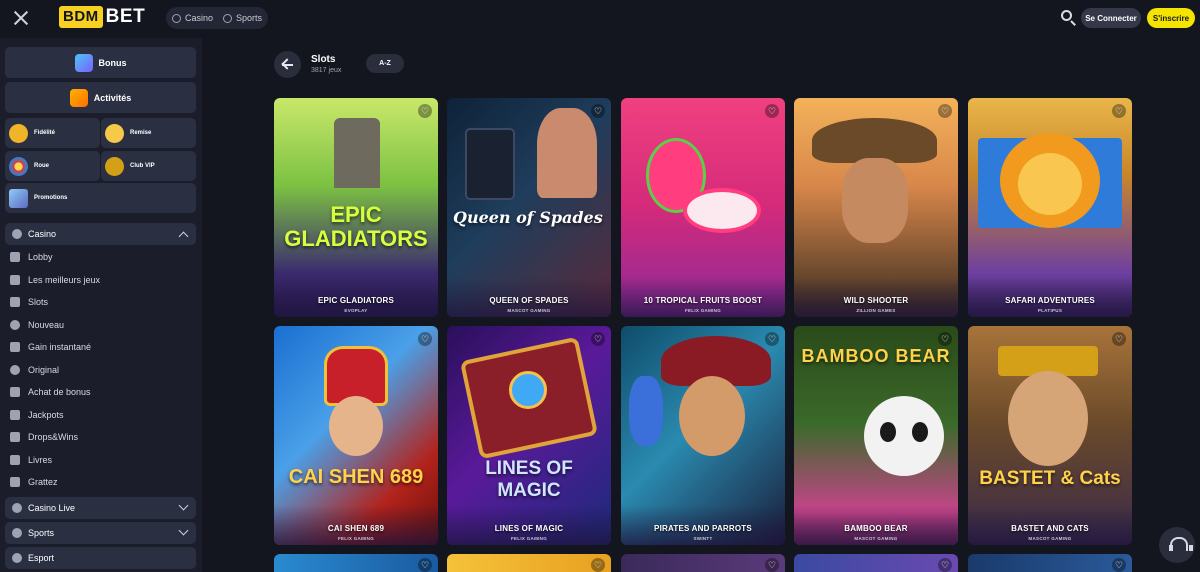  I want to click on promotions-button: Promotions, so click(100, 198).